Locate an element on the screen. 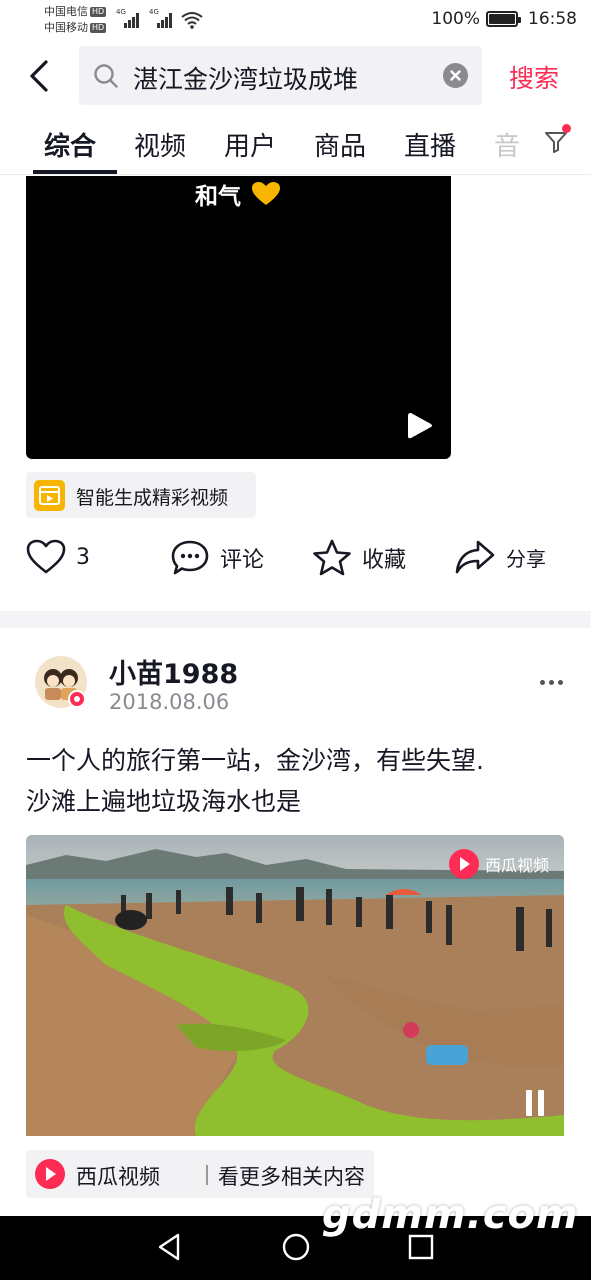 This screenshot has height=1280, width=591. source-name: 西瓜视频 is located at coordinates (118, 1177).